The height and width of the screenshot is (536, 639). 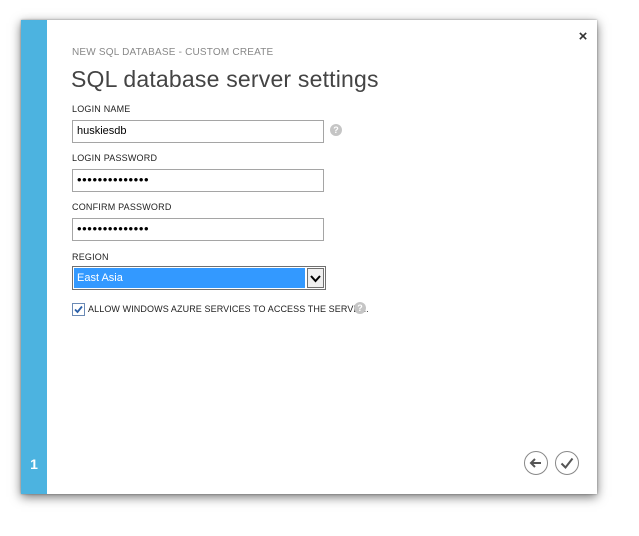 I want to click on back-arrow-icon, so click(x=535, y=463).